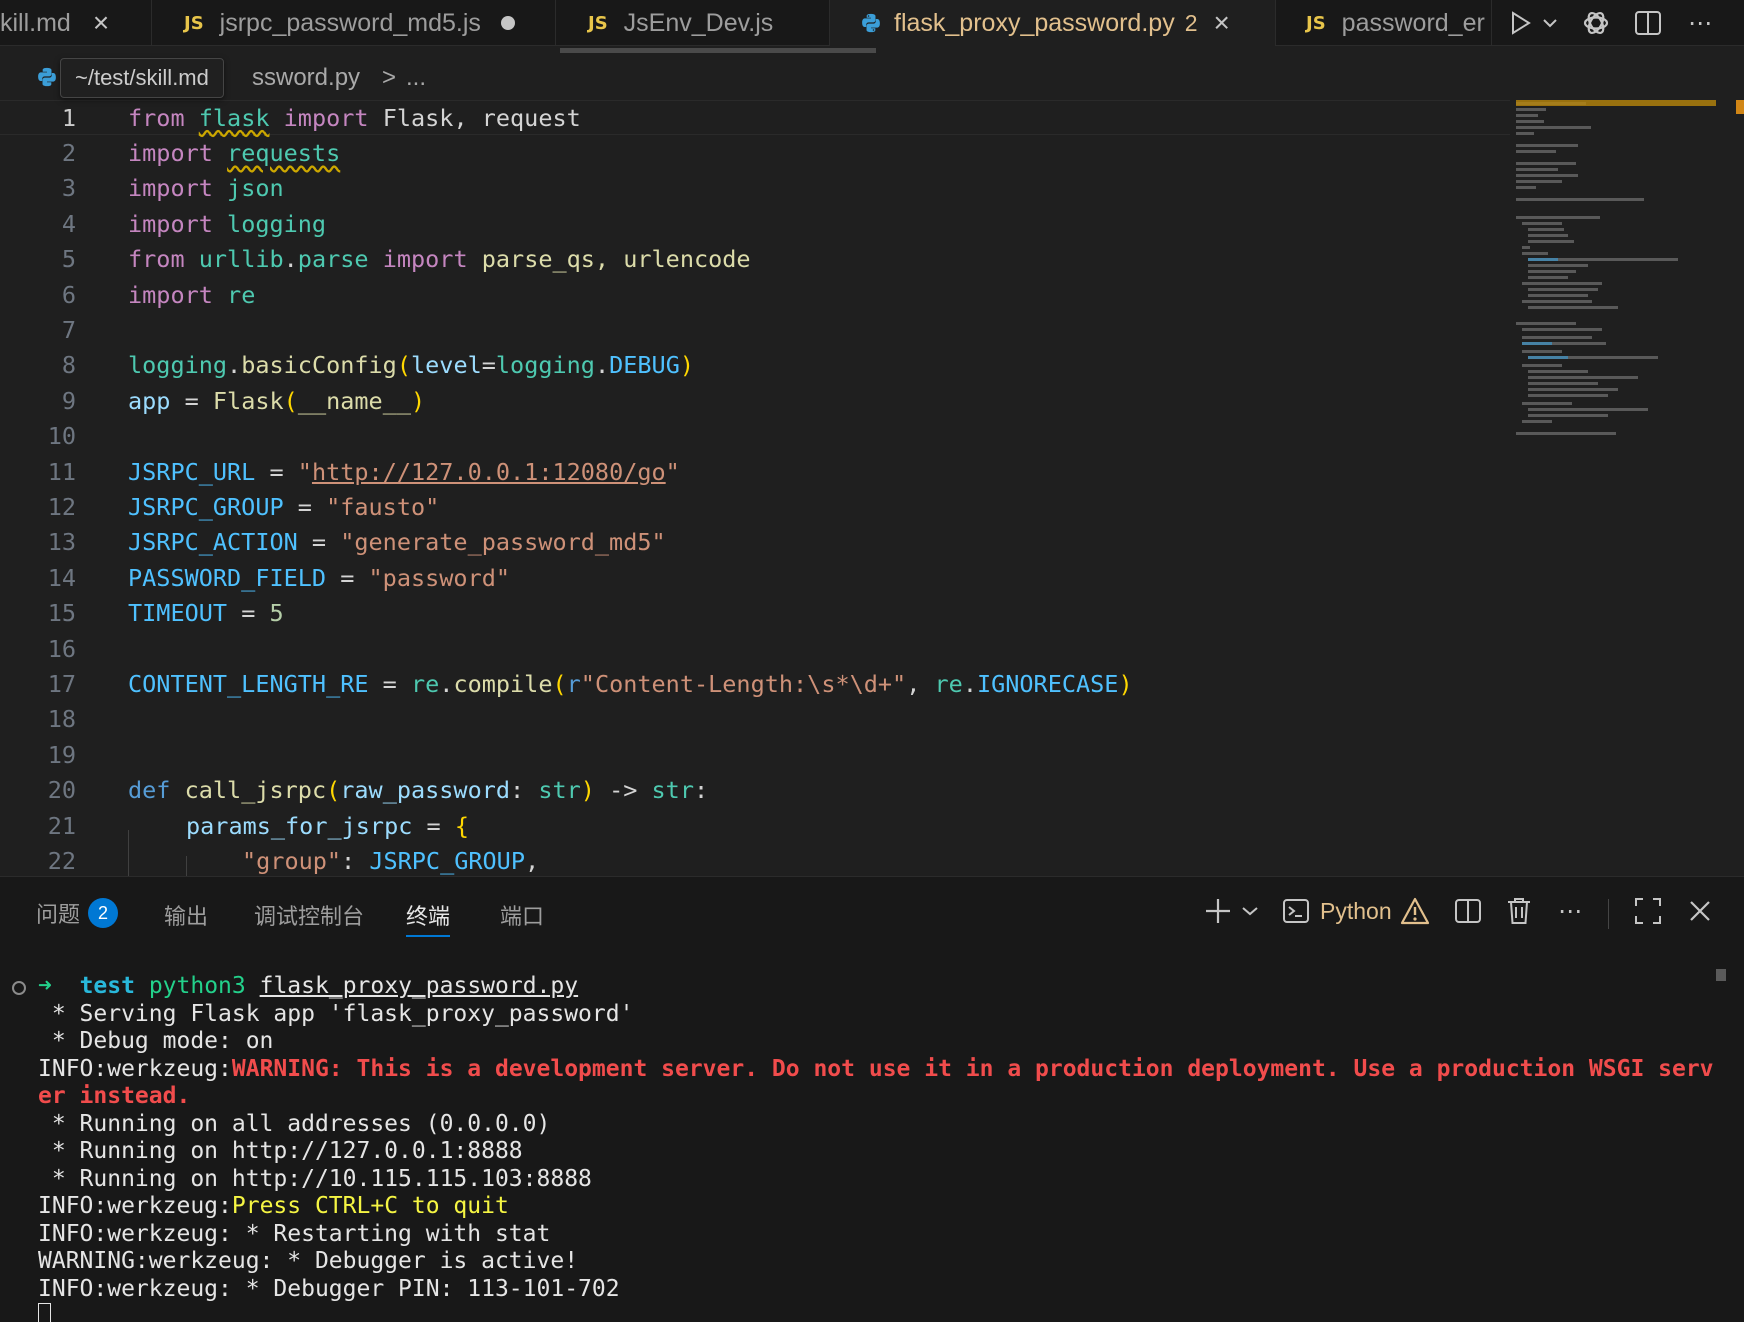 The image size is (1744, 1322). What do you see at coordinates (1616, 270) in the screenshot?
I see `minimap` at bounding box center [1616, 270].